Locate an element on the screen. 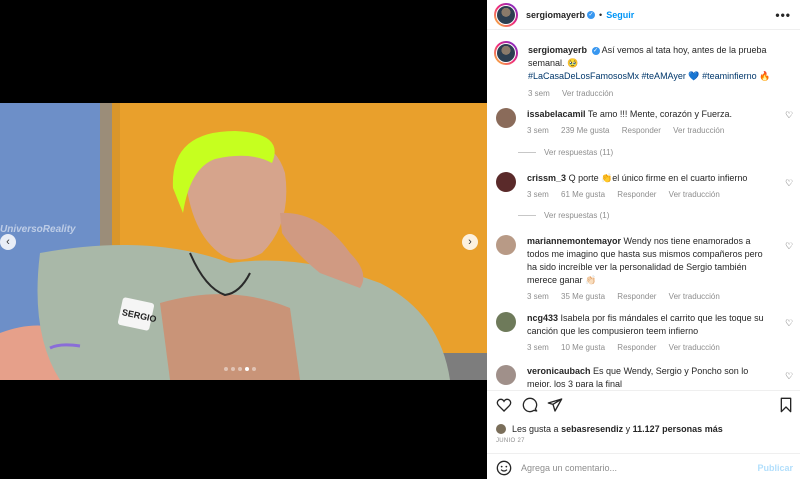 This screenshot has width=800, height=479. likes-count-link: 11.127 personas más is located at coordinates (678, 429).